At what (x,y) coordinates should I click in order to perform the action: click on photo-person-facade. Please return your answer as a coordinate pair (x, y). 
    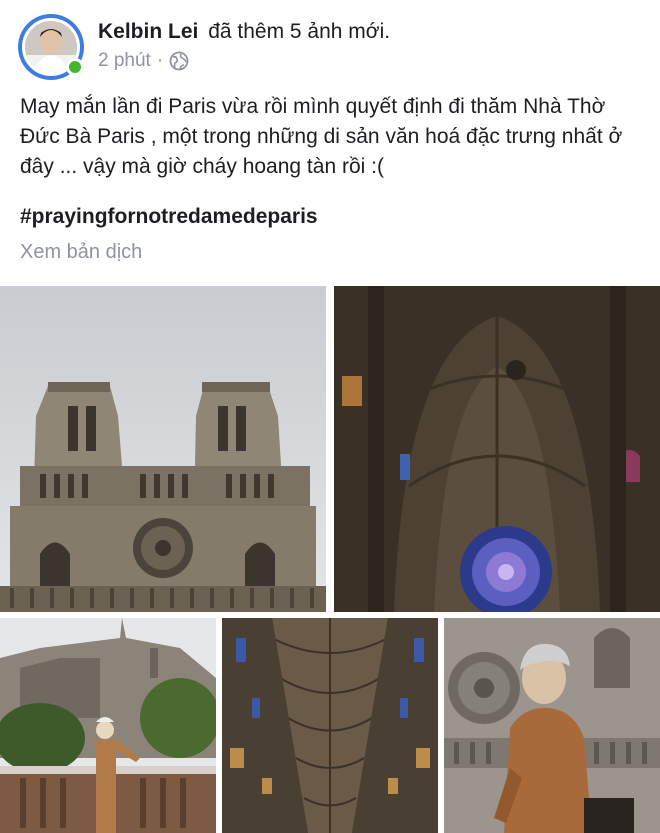
    Looking at the image, I should click on (552, 725).